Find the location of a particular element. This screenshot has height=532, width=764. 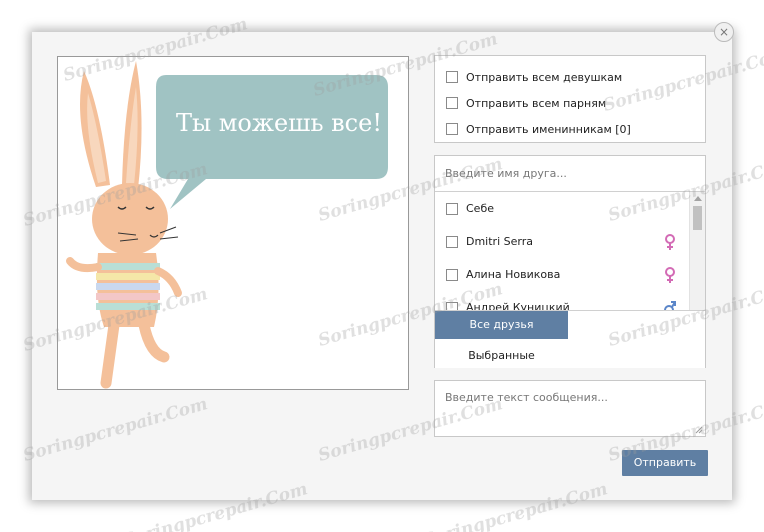

friend-filter-tabs: Все друзья Выбранные is located at coordinates (570, 339).